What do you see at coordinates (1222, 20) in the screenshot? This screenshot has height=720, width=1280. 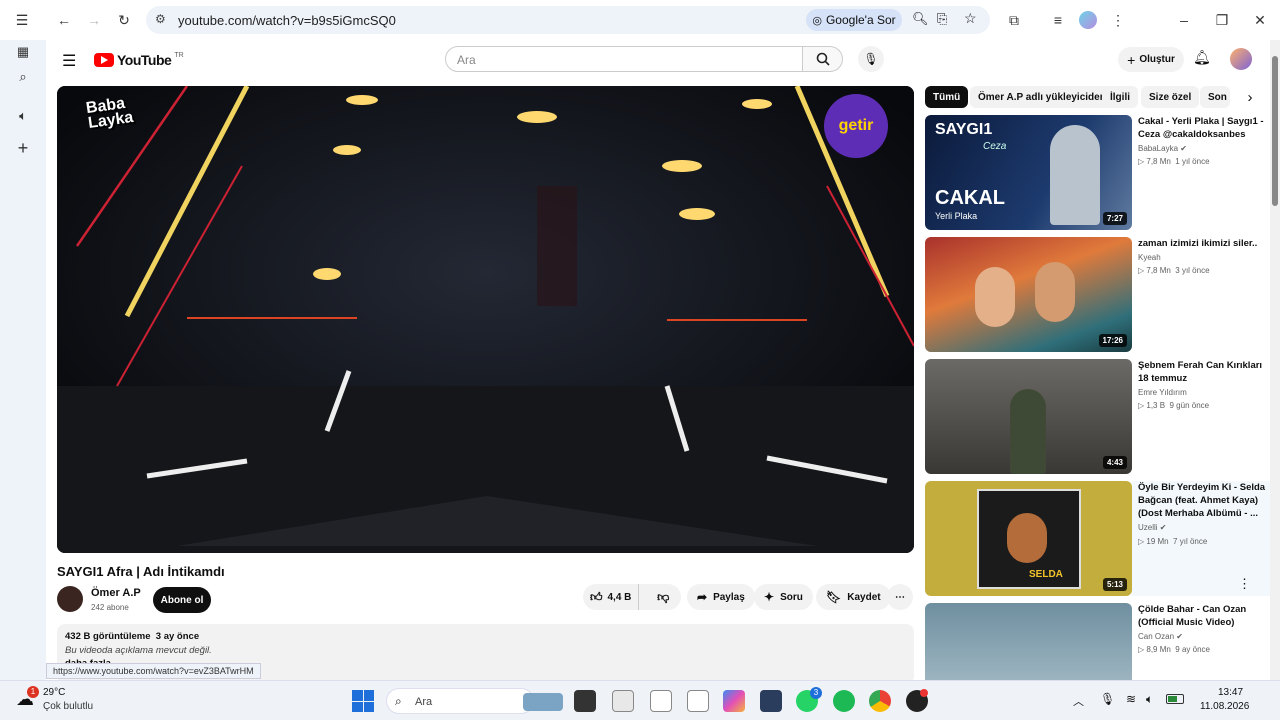 I see `restore-icon: ❐` at bounding box center [1222, 20].